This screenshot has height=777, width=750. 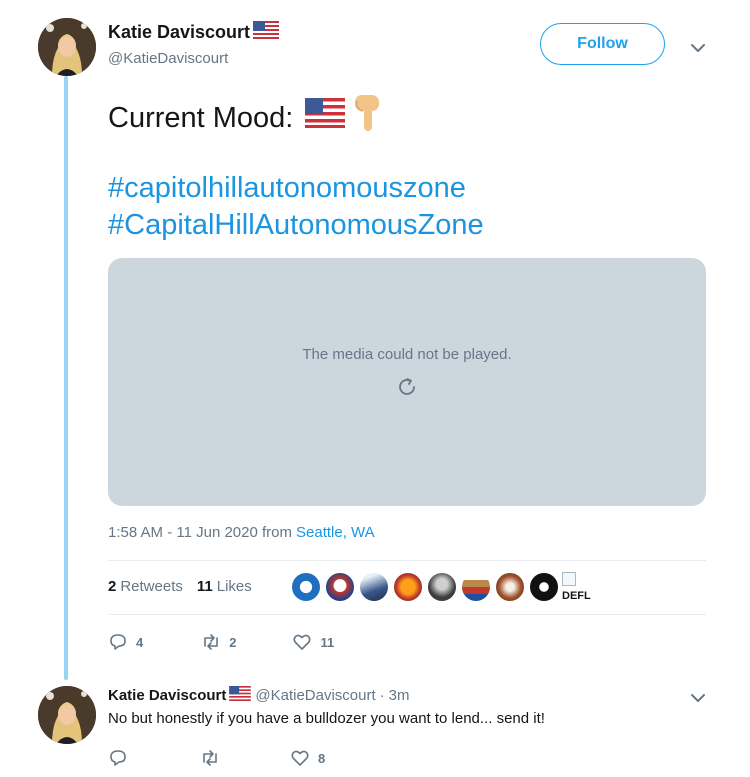 What do you see at coordinates (234, 586) in the screenshot?
I see `likes-label: Likes` at bounding box center [234, 586].